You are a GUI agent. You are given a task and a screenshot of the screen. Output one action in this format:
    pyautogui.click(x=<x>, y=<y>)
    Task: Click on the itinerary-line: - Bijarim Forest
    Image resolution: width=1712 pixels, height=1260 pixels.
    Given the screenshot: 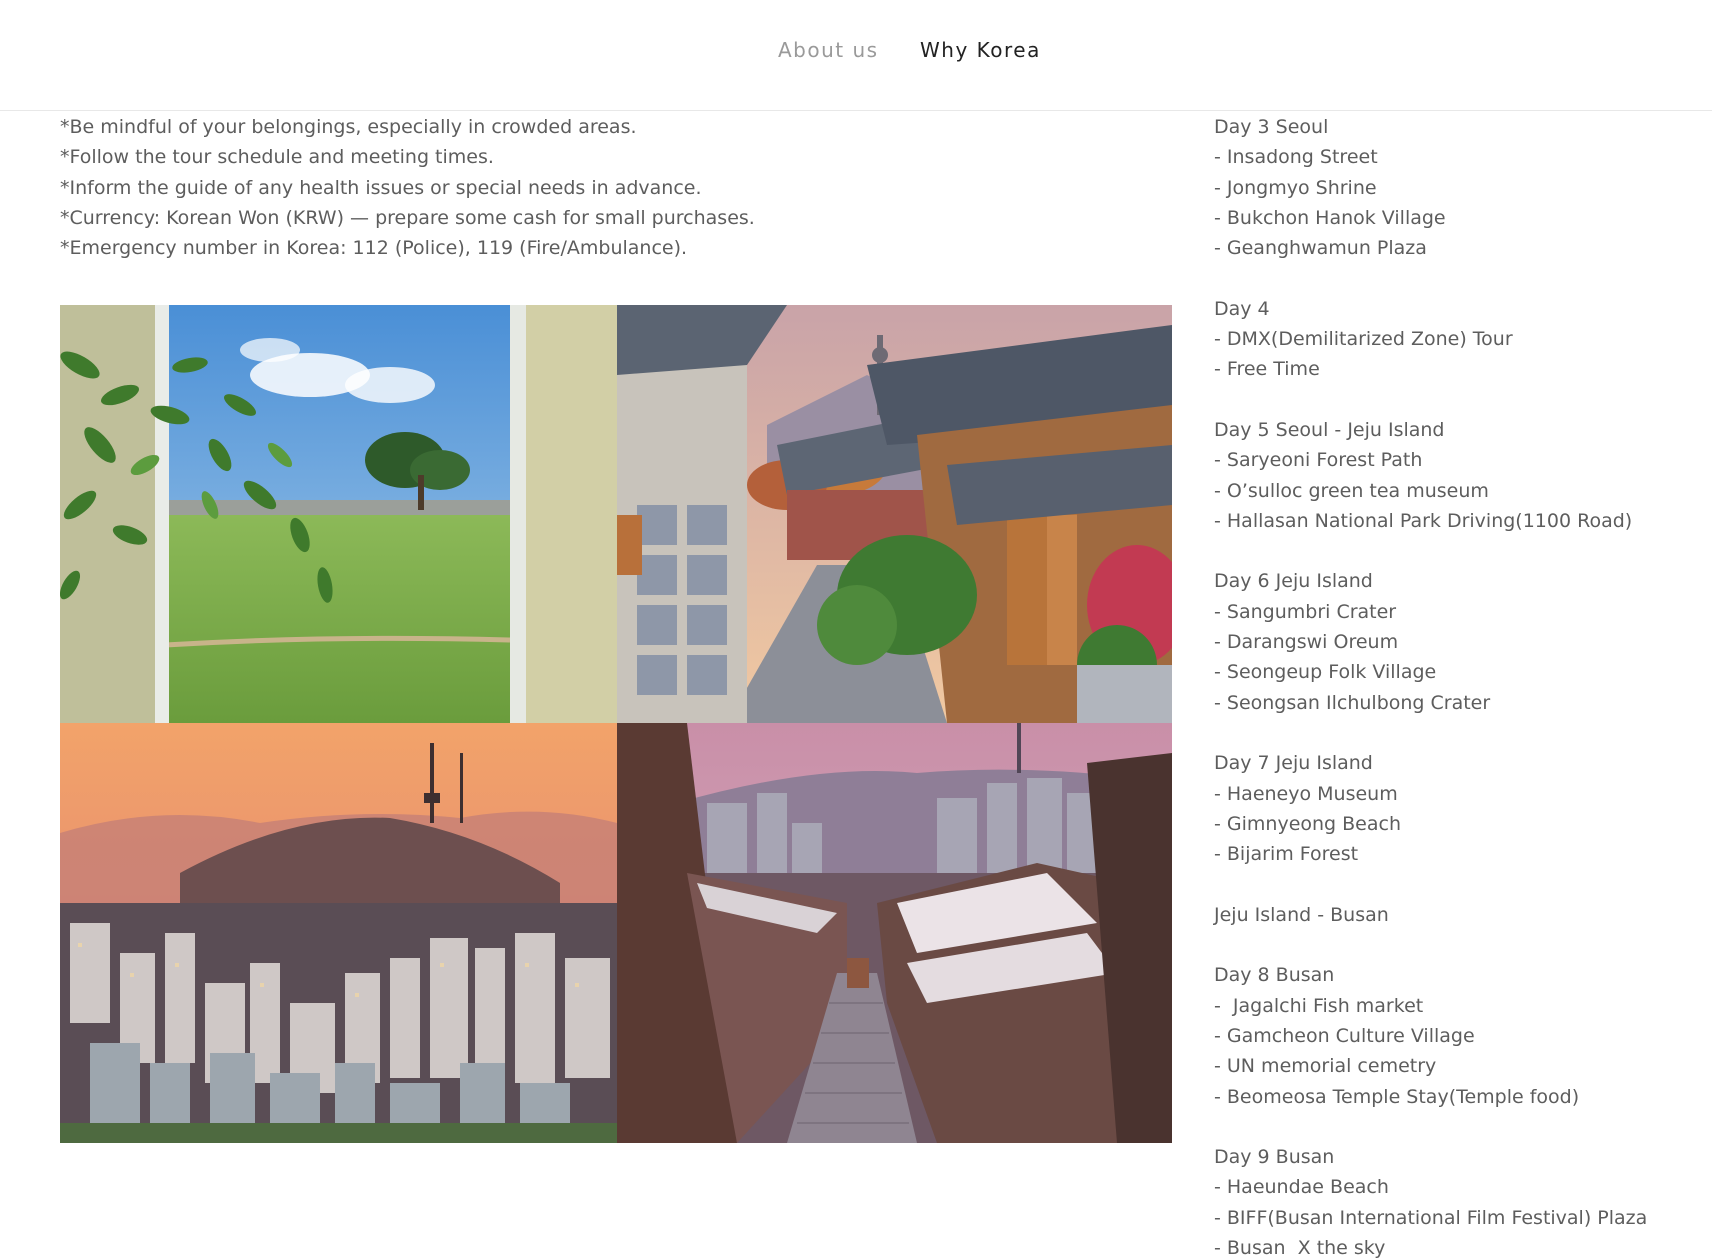 What is the action you would take?
    pyautogui.click(x=1286, y=854)
    